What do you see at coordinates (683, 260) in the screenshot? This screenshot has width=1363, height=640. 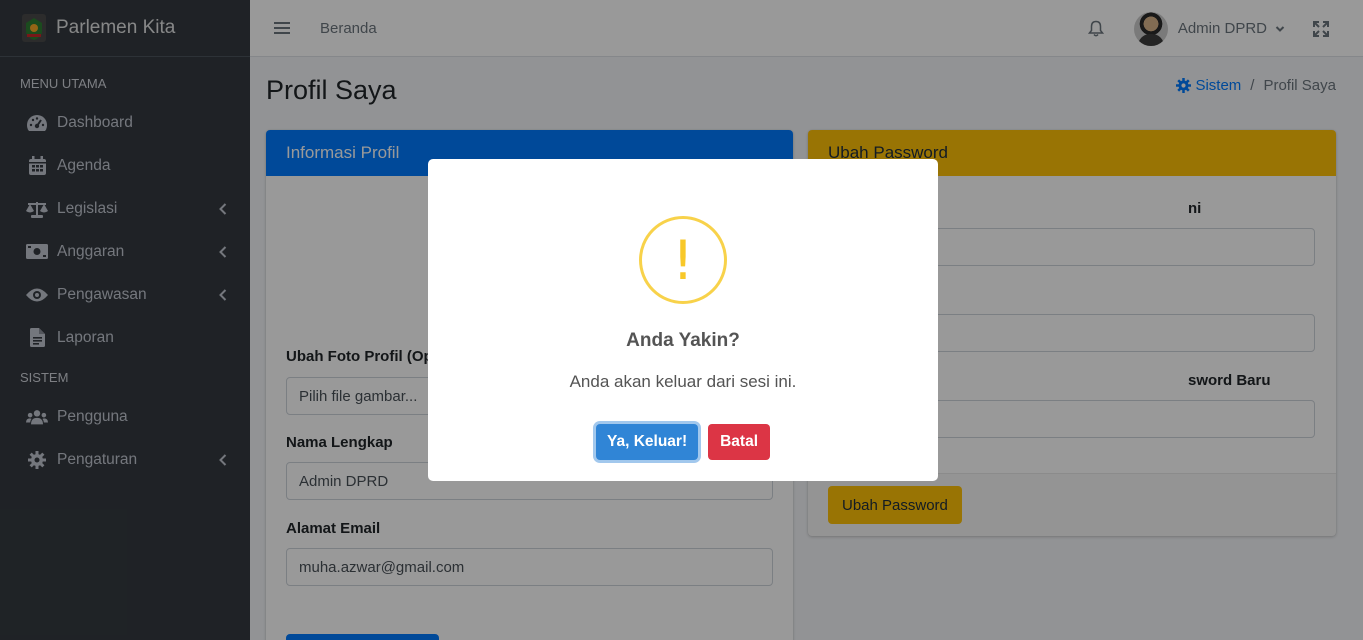 I see `warning-icon: !` at bounding box center [683, 260].